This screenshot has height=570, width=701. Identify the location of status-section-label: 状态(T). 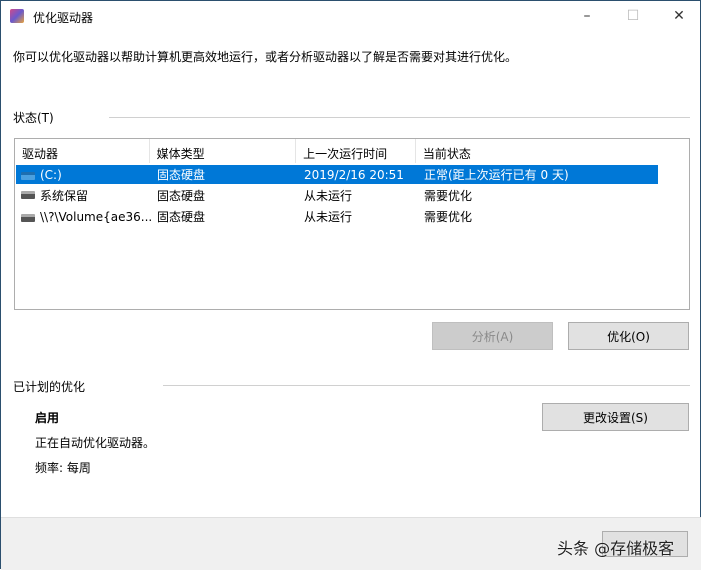
(33, 118).